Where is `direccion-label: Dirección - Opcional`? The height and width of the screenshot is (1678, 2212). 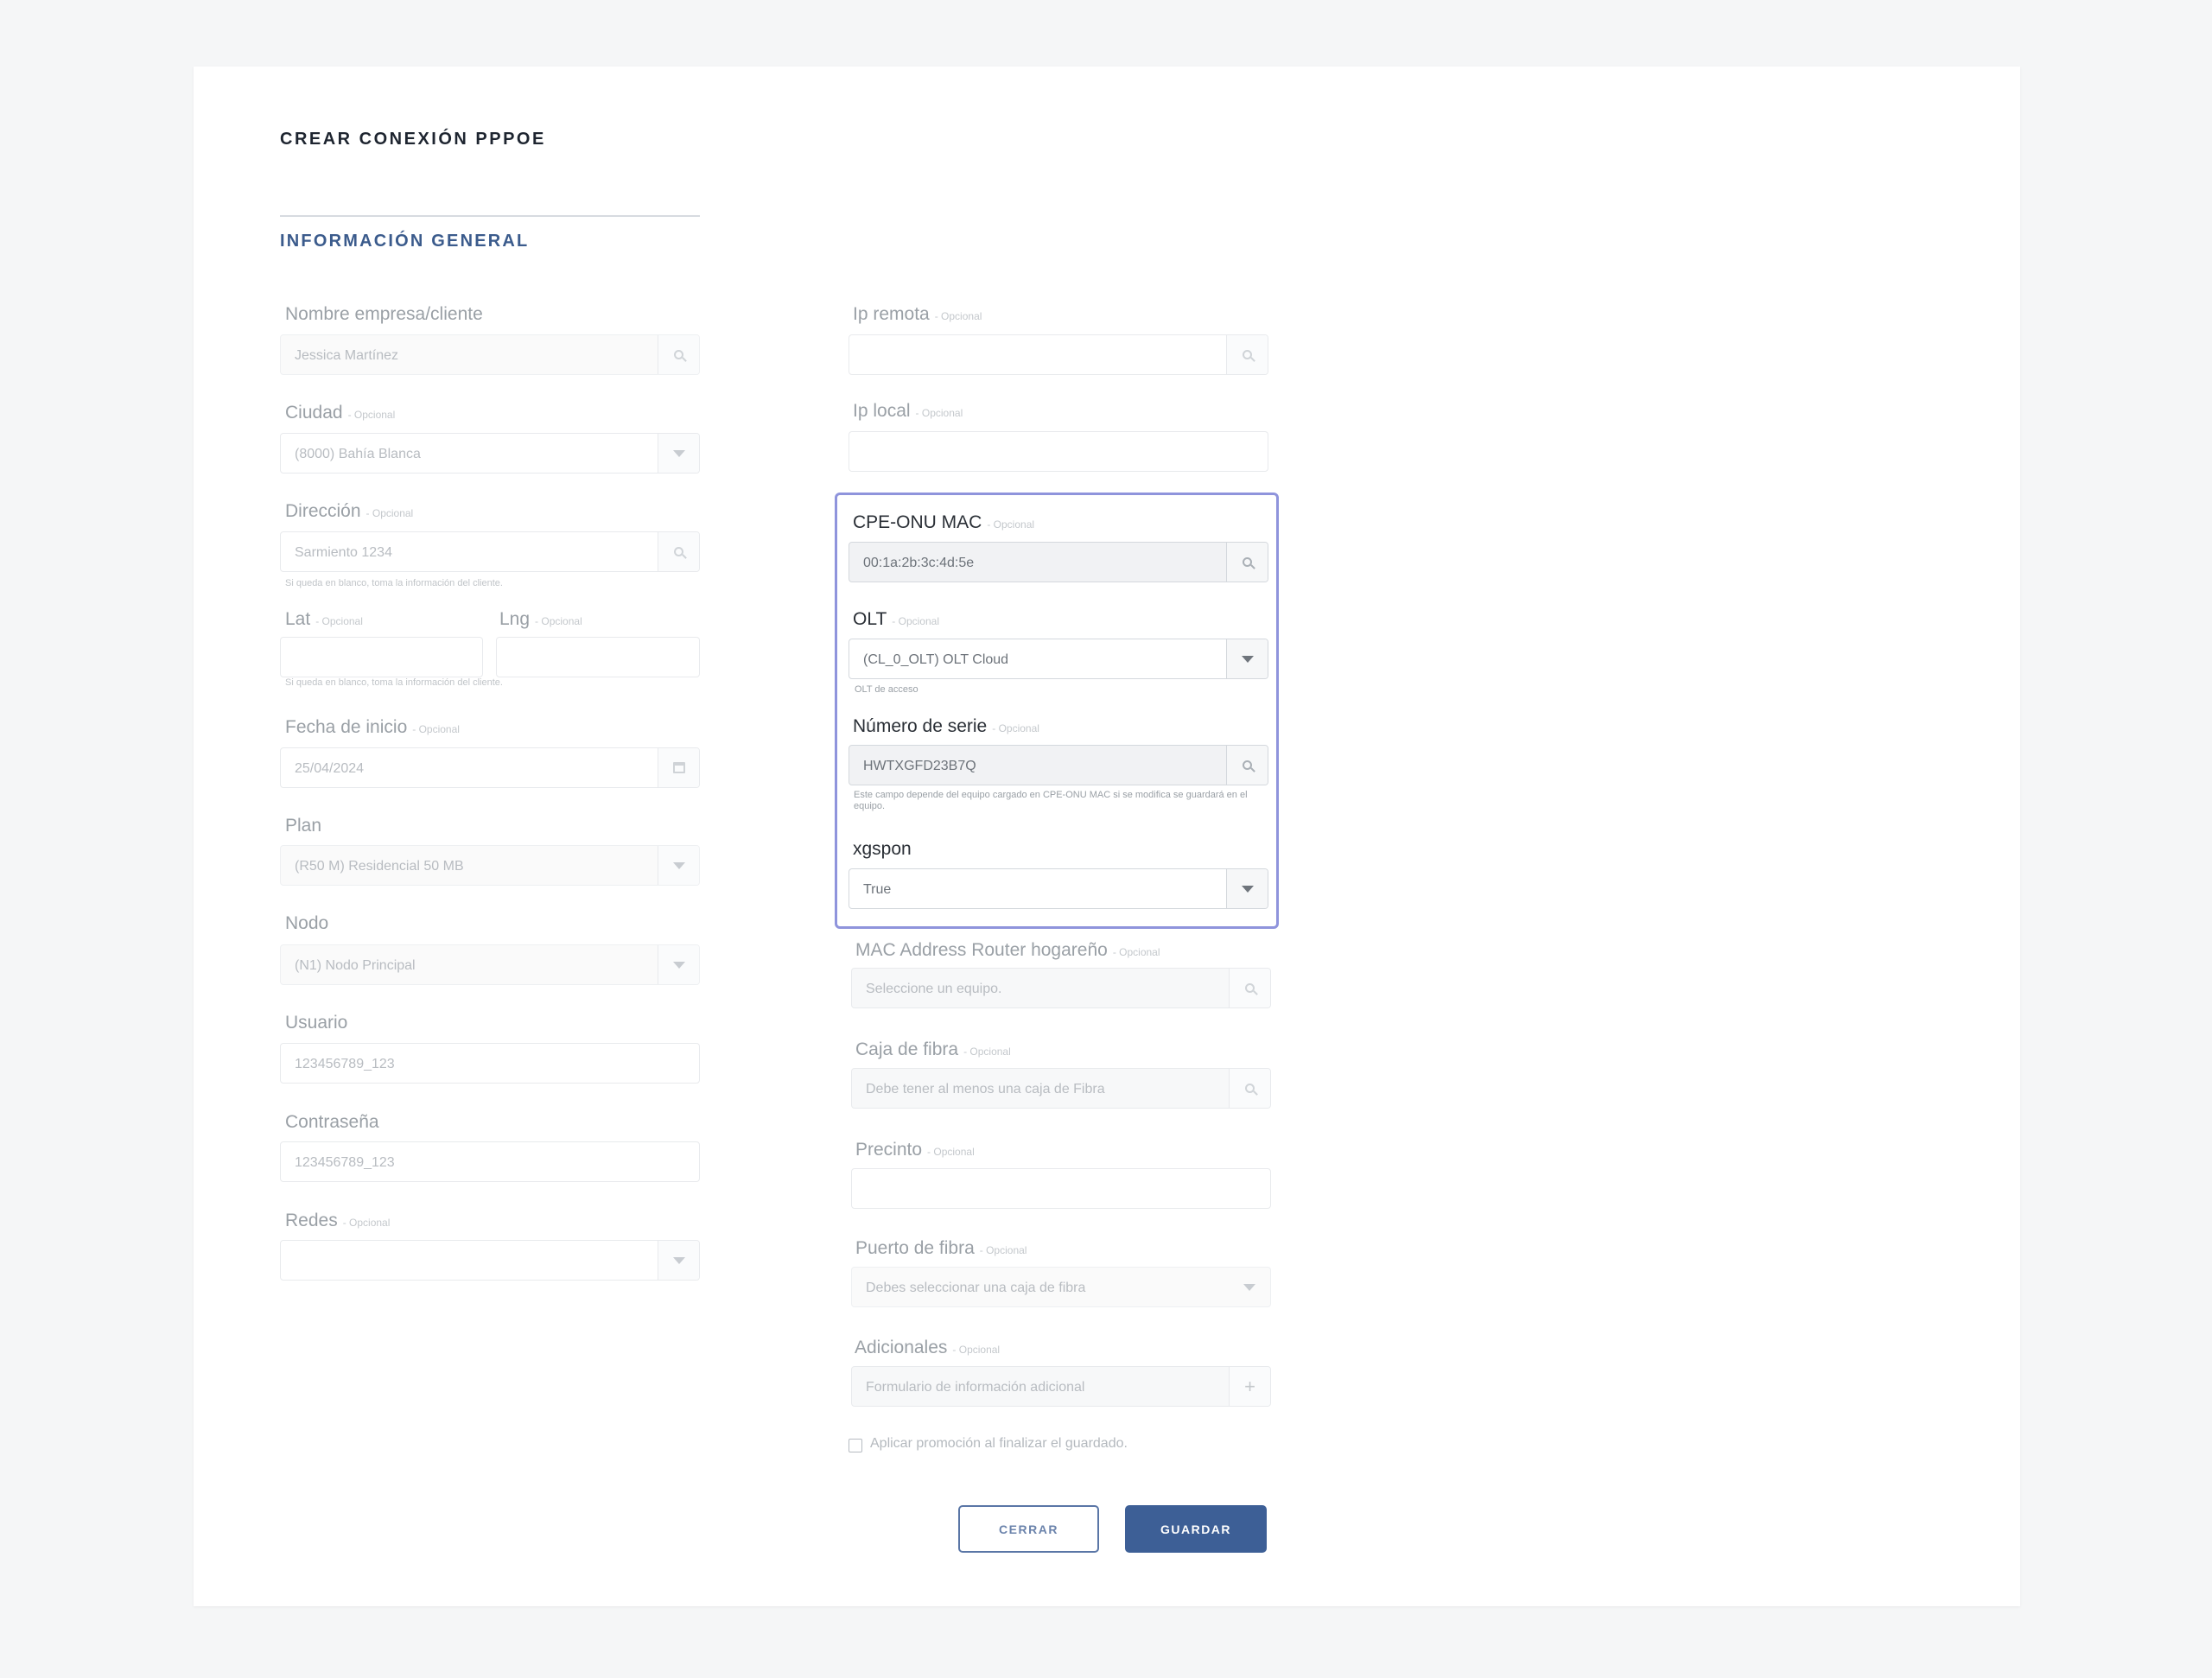 direccion-label: Dirección - Opcional is located at coordinates (349, 511).